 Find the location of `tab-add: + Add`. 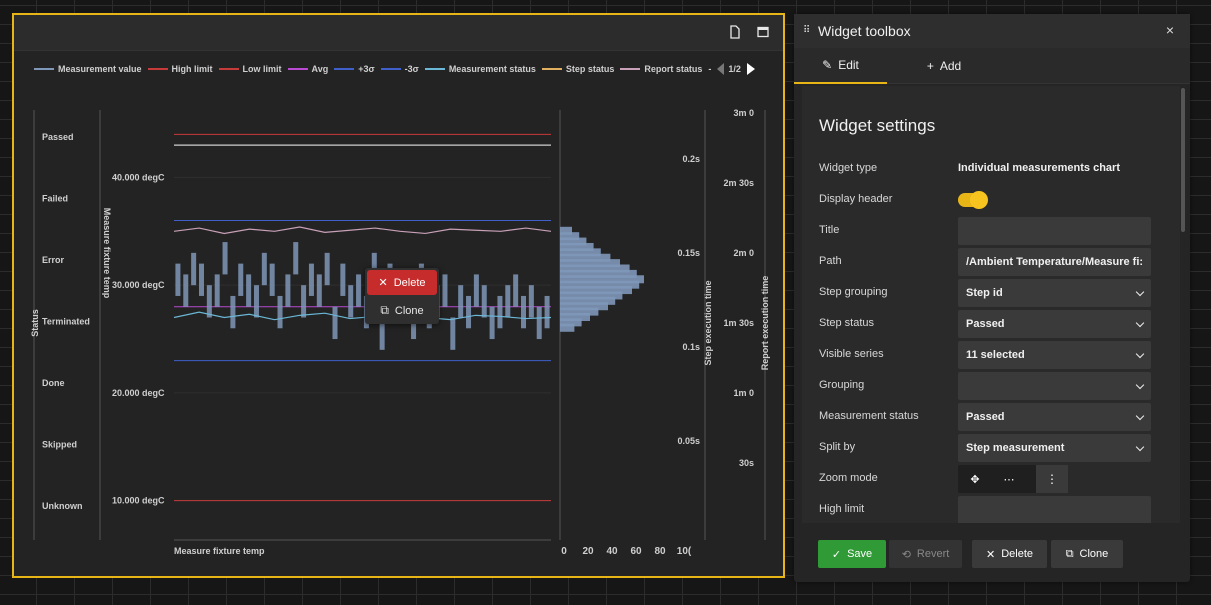

tab-add: + Add is located at coordinates (944, 66).